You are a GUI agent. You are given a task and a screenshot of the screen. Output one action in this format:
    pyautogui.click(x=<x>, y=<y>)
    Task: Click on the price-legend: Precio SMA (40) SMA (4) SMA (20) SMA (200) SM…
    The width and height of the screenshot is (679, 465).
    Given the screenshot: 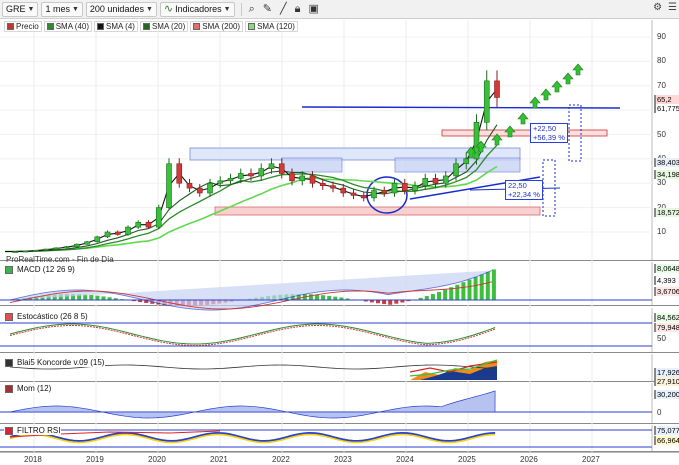 What is the action you would take?
    pyautogui.click(x=151, y=26)
    